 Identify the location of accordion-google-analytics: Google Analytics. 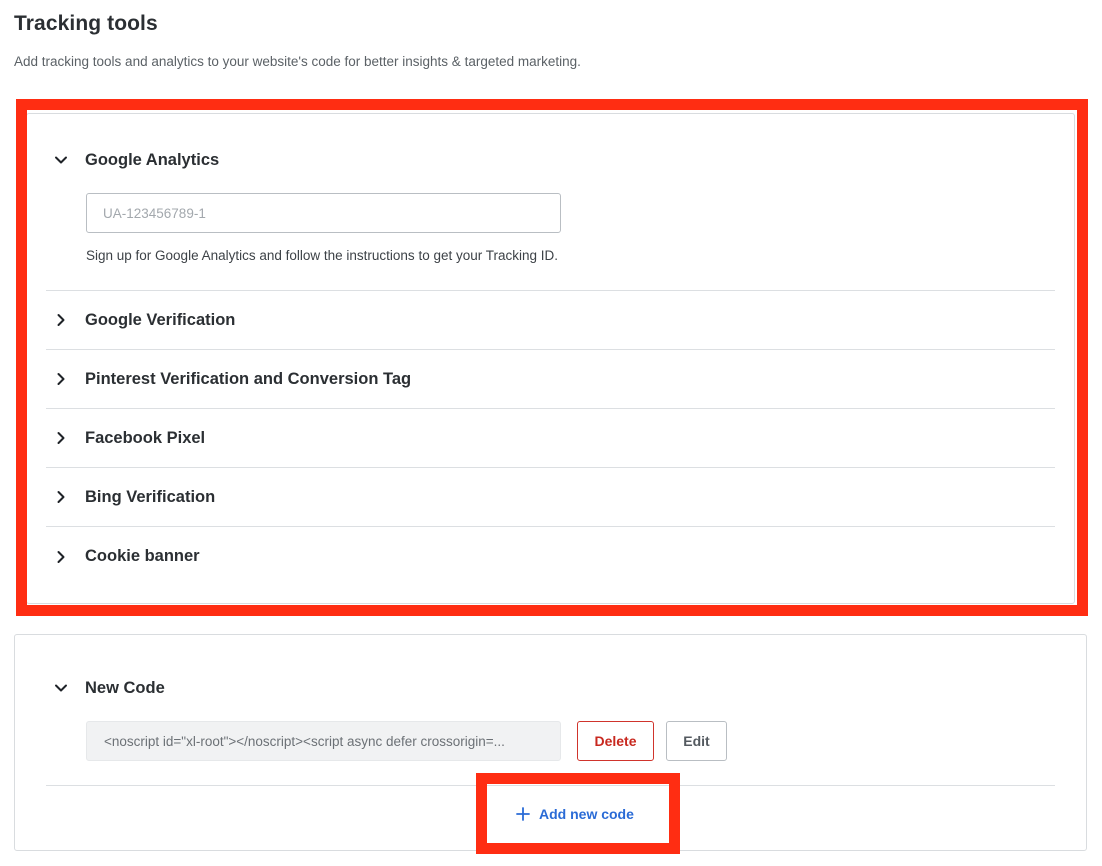
(132, 160).